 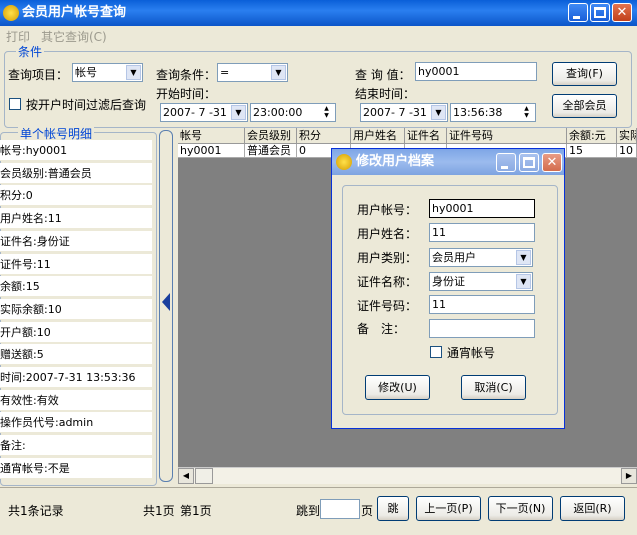 What do you see at coordinates (448, 162) in the screenshot?
I see `dialog-titlebar: 修改用户档案 ✕` at bounding box center [448, 162].